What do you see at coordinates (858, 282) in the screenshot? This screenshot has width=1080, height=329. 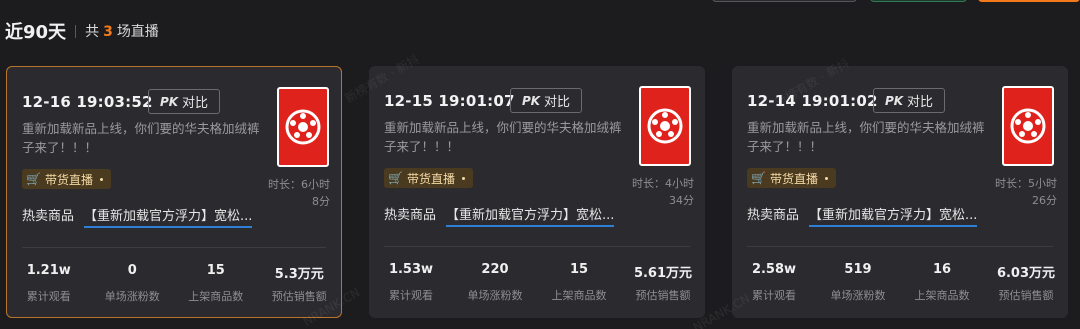 I see `stat-new-fans: 519 单场涨粉数` at bounding box center [858, 282].